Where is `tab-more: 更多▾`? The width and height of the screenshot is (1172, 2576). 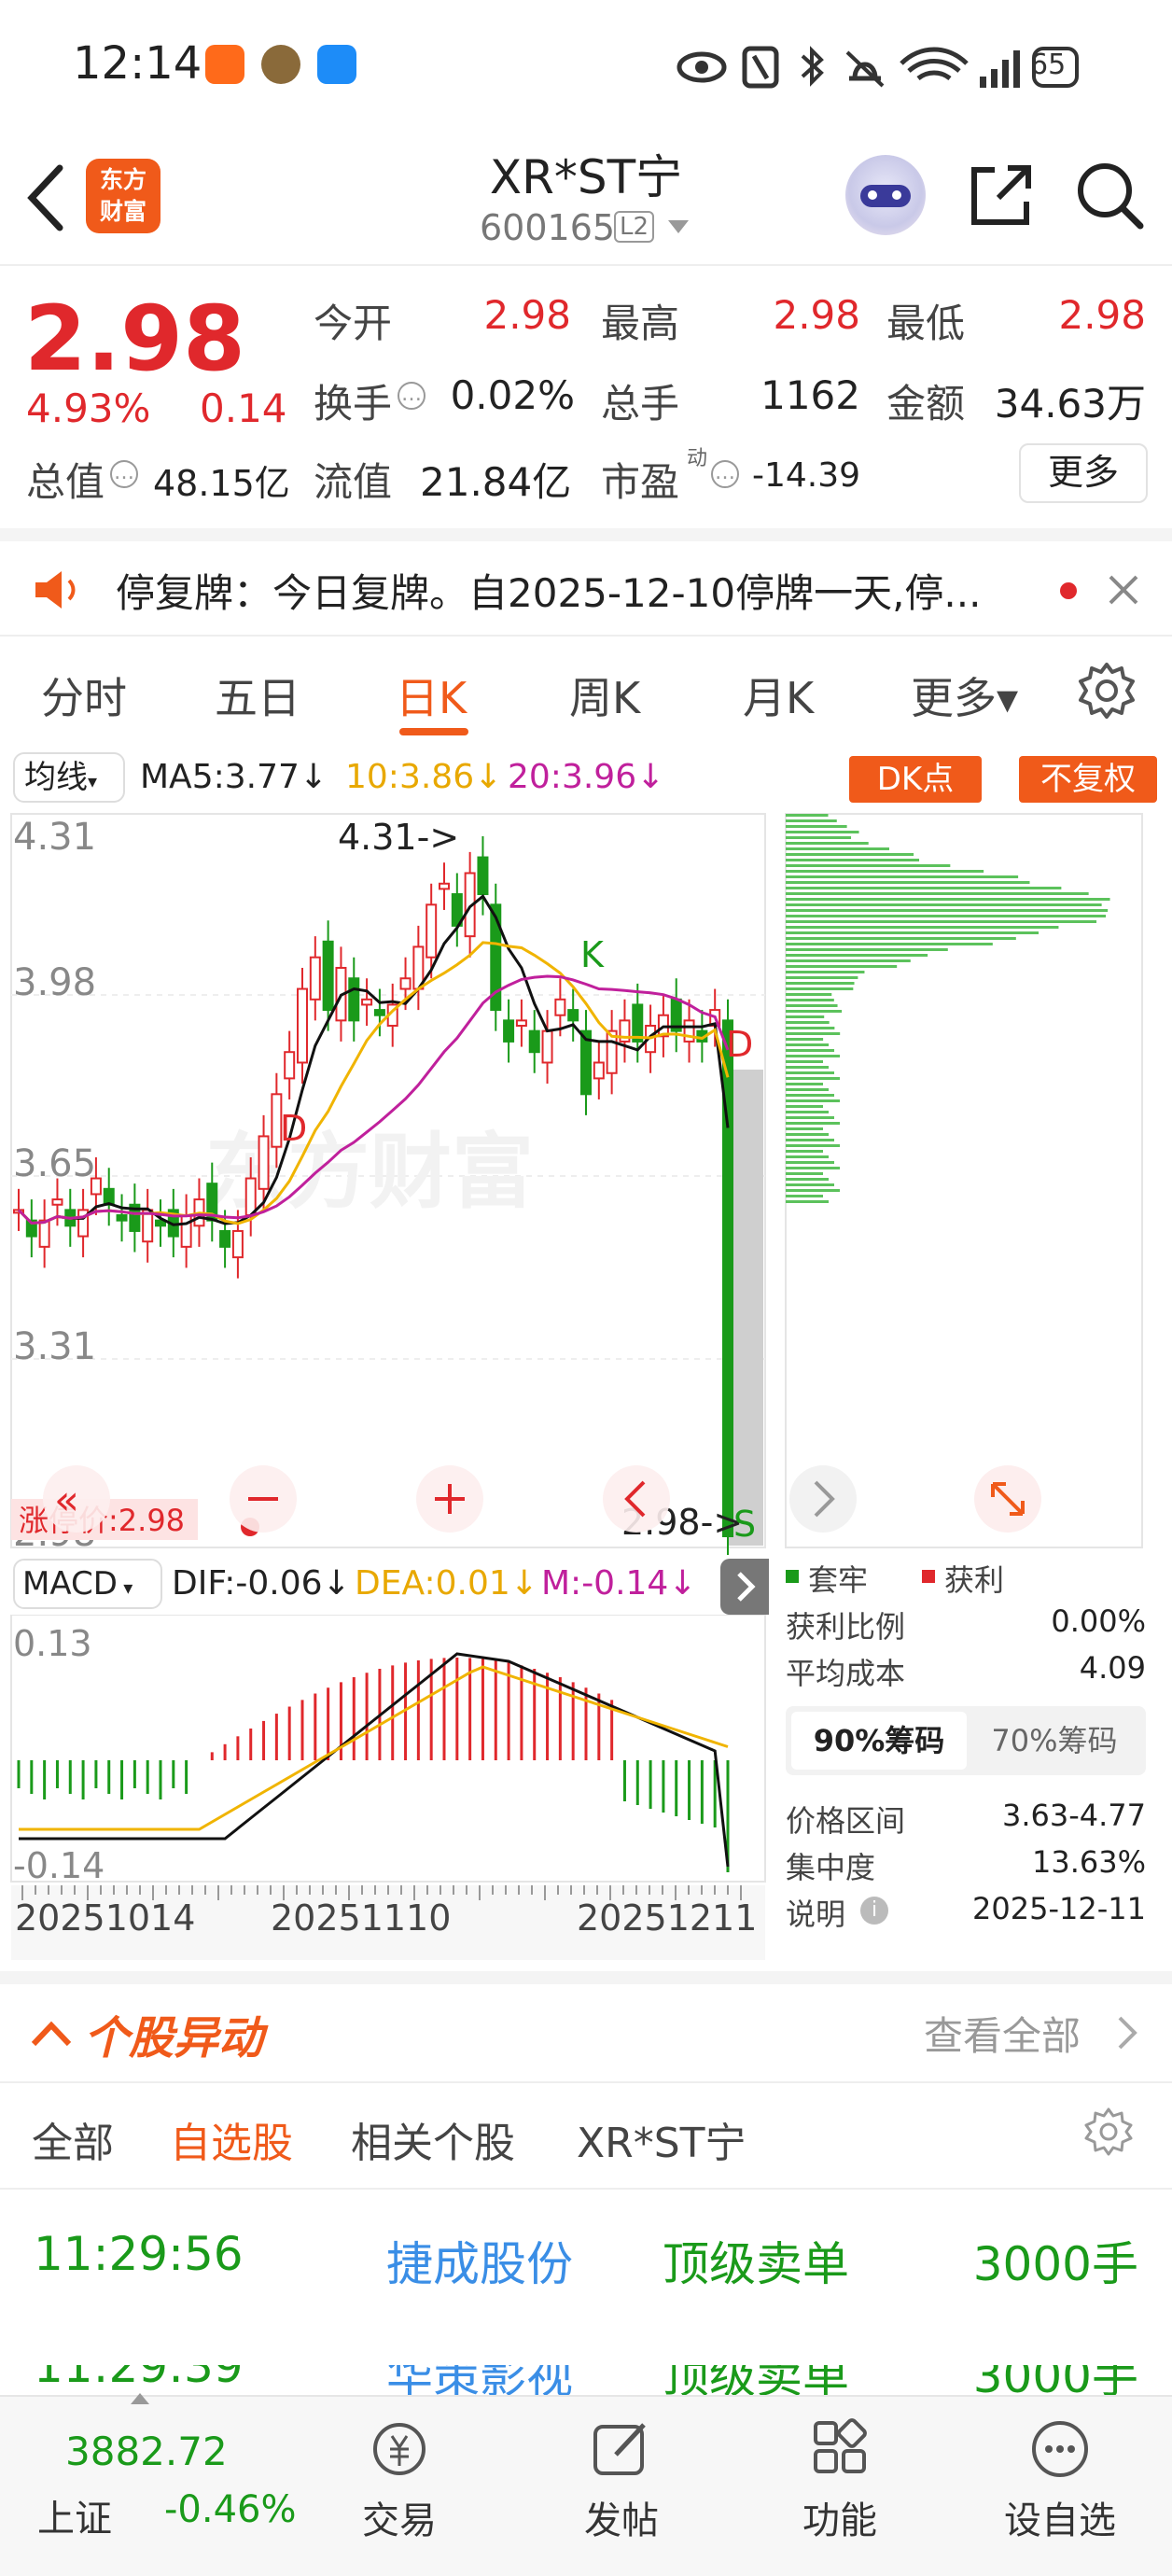
tab-more: 更多▾ is located at coordinates (965, 695).